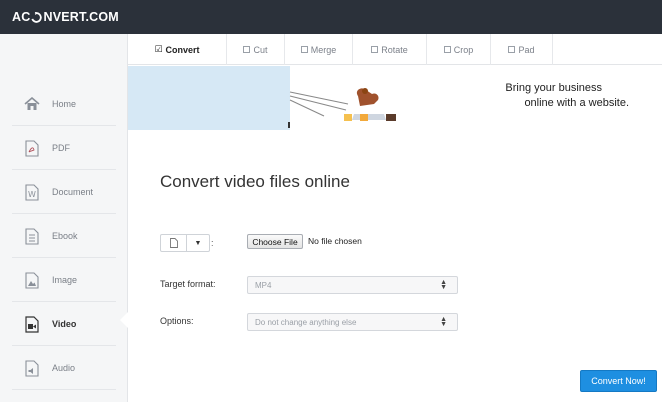 Image resolution: width=662 pixels, height=402 pixels. I want to click on document-icon: W, so click(32, 192).